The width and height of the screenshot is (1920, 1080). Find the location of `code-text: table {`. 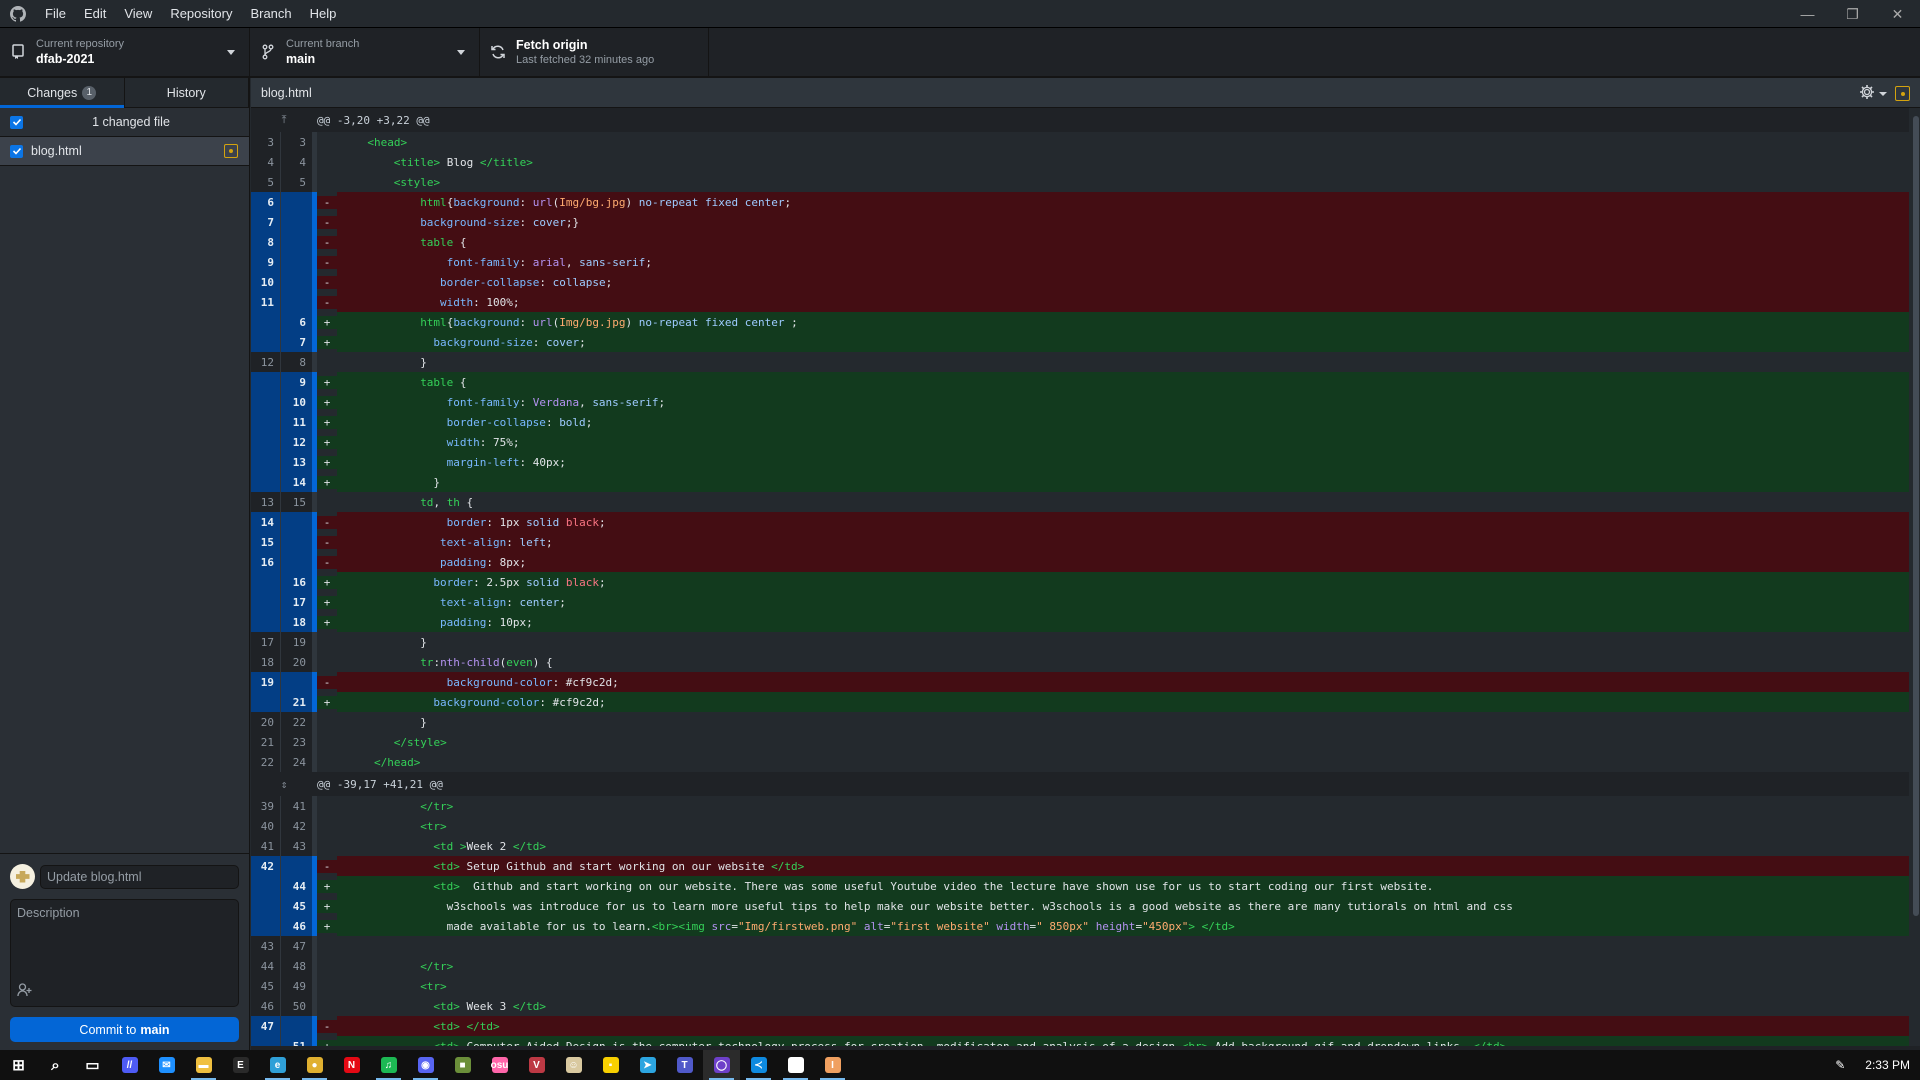

code-text: table { is located at coordinates (1123, 242).